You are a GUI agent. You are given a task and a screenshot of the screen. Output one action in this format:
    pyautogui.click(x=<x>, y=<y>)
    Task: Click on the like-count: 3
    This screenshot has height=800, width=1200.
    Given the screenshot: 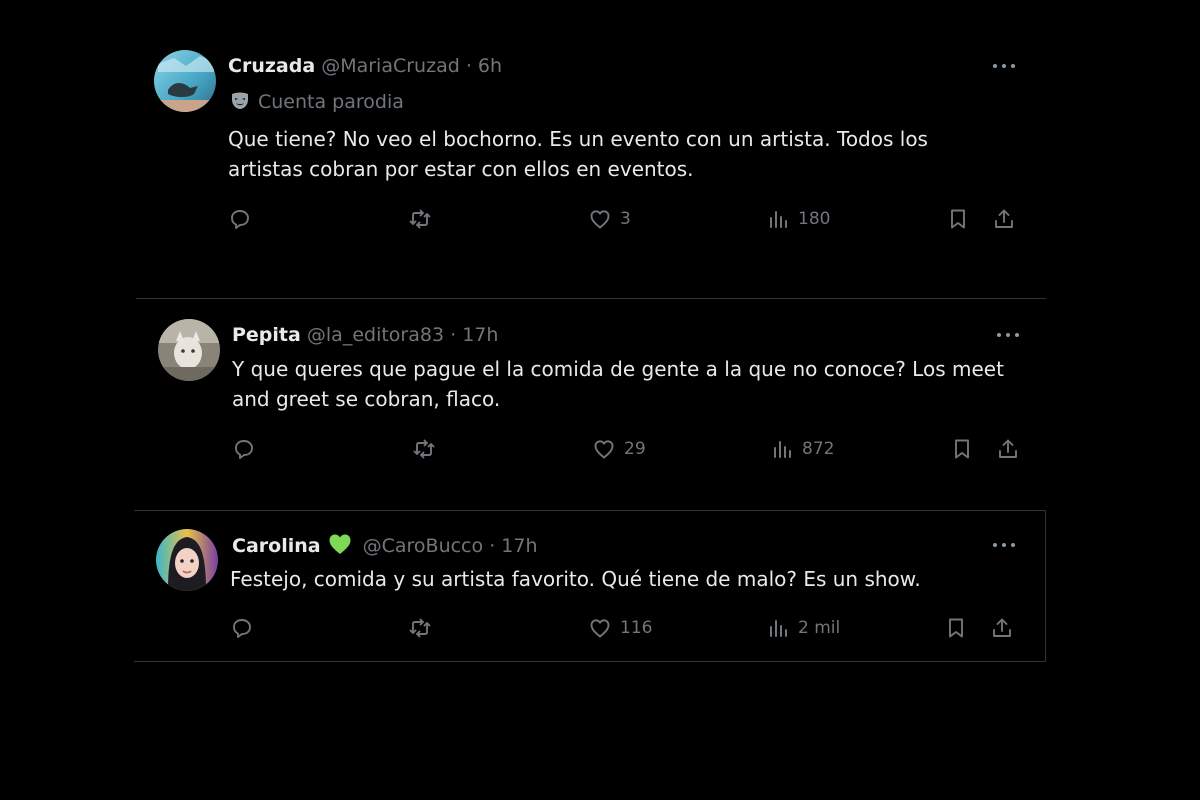 What is the action you would take?
    pyautogui.click(x=625, y=219)
    